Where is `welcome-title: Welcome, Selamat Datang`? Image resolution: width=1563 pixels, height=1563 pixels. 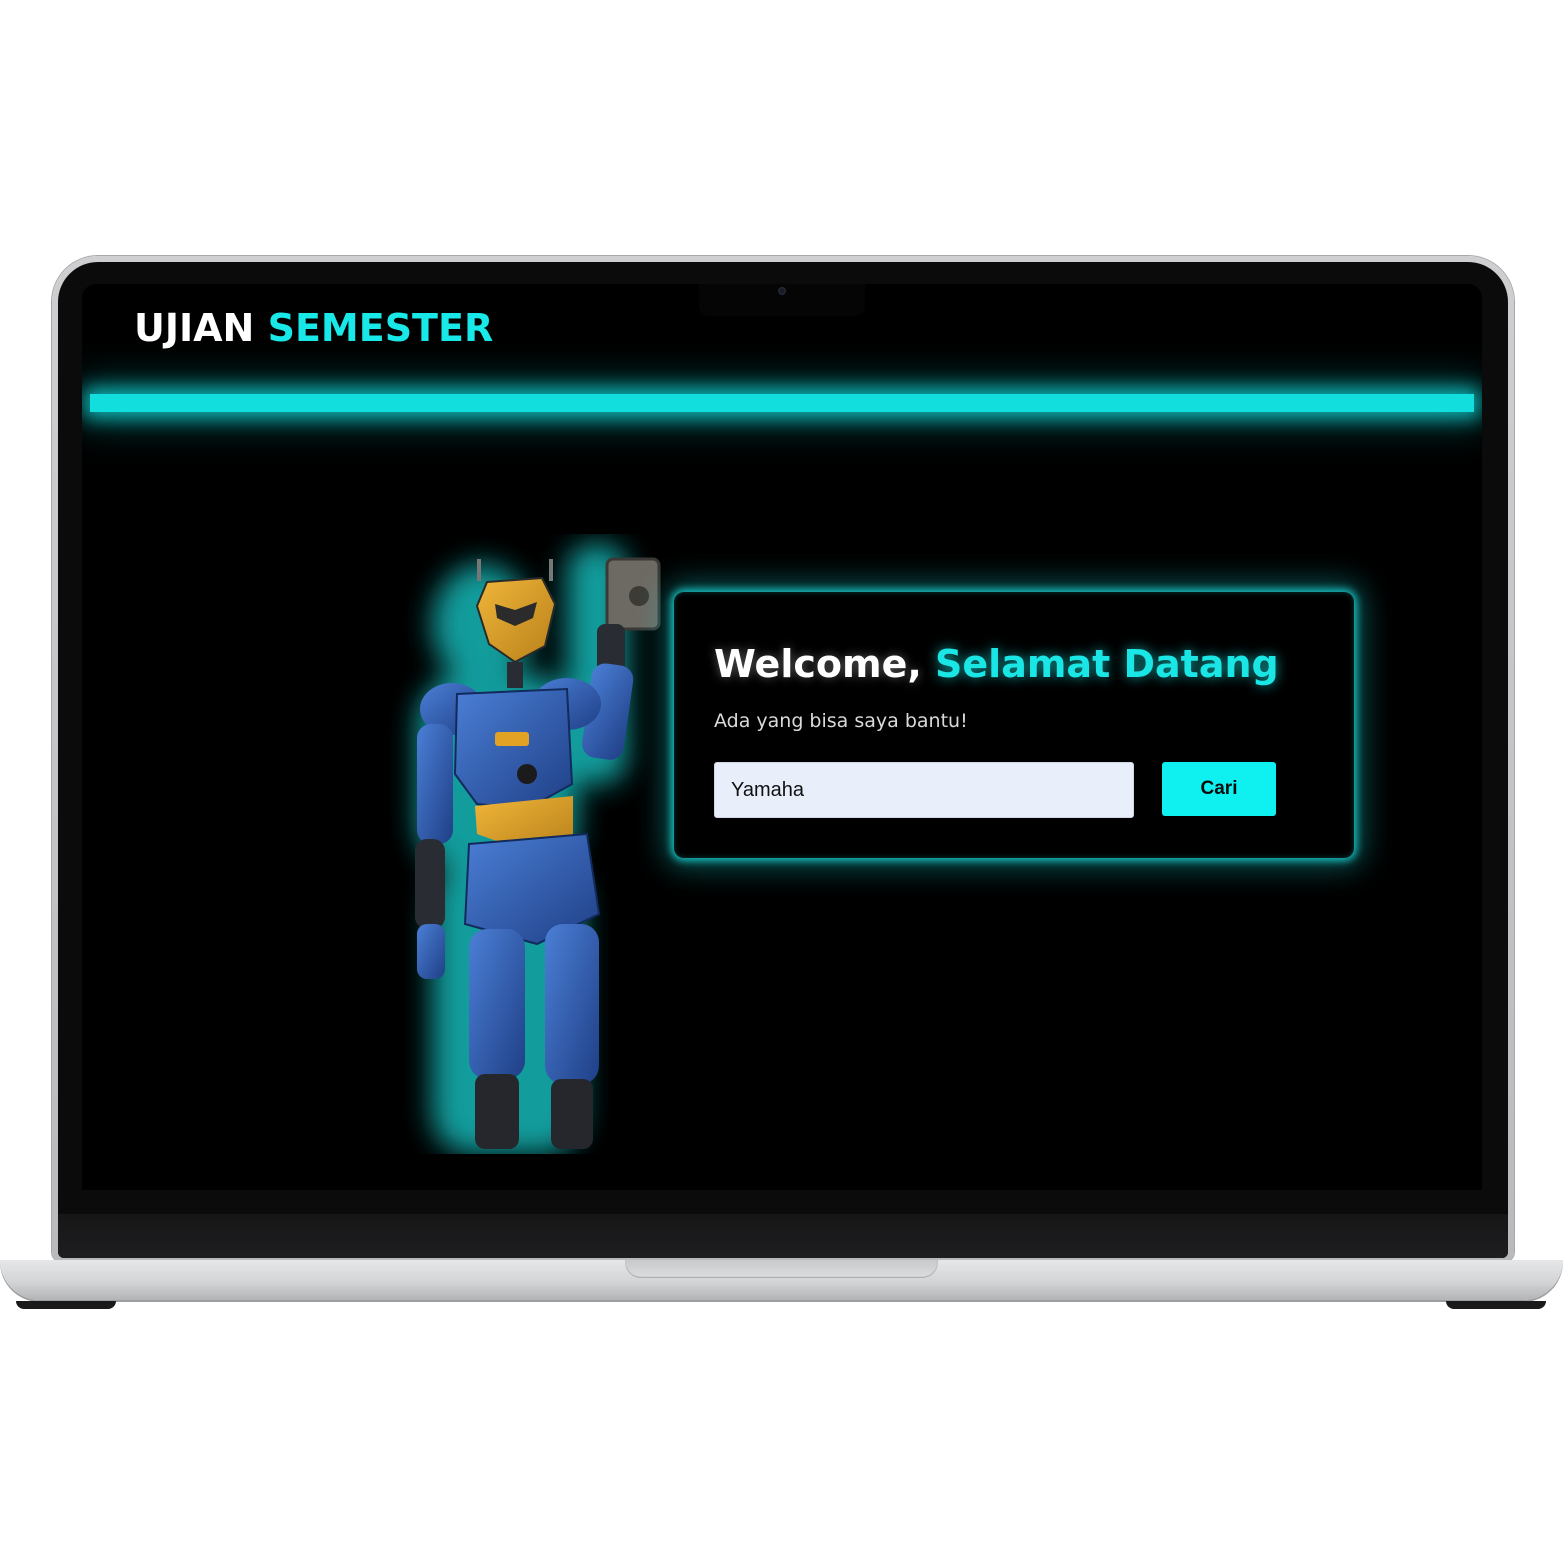
welcome-title: Welcome, Selamat Datang is located at coordinates (996, 664).